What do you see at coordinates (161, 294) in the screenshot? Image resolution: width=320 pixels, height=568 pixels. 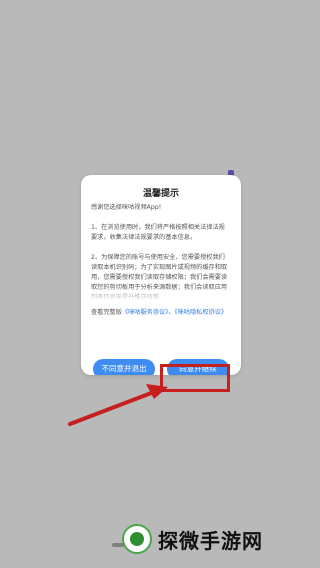 I see `scroll-fade` at bounding box center [161, 294].